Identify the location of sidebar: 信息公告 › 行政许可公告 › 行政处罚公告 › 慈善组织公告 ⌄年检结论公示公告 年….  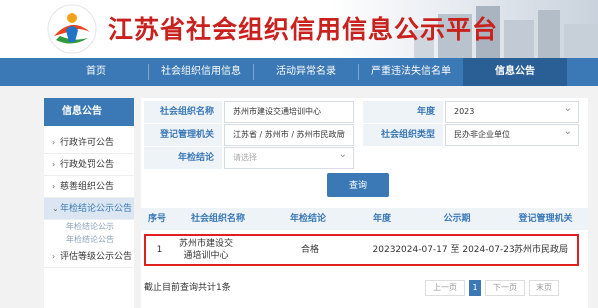
(89, 203).